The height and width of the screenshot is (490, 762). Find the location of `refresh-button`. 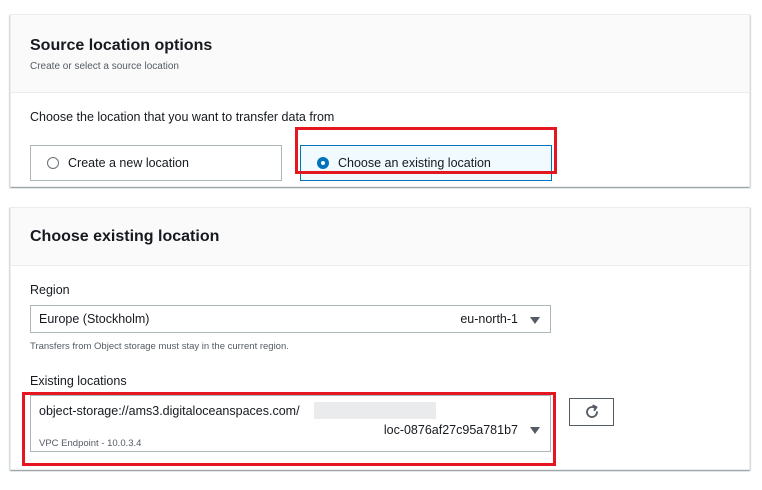

refresh-button is located at coordinates (591, 412).